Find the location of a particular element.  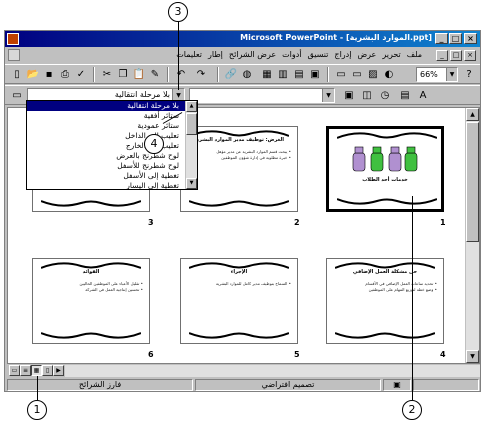

doc-close-button: × is located at coordinates (470, 55).